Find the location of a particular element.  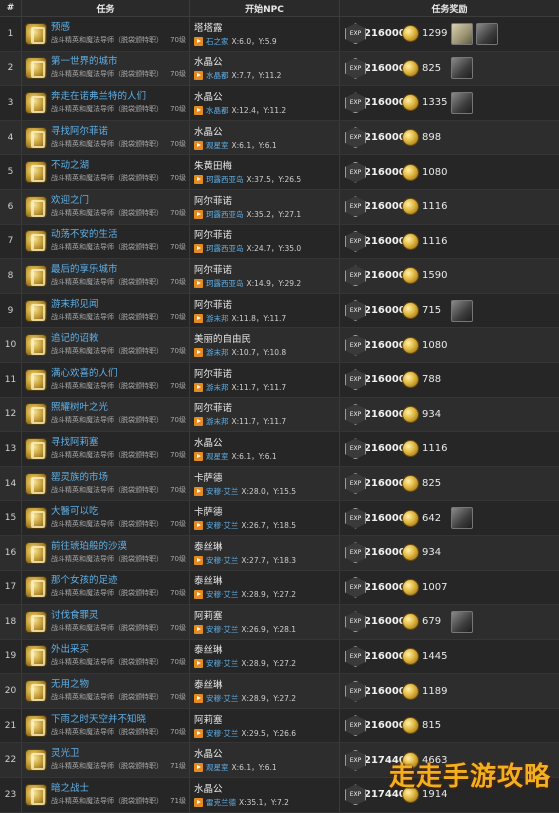

map-scroll-icon is located at coordinates (462, 33).